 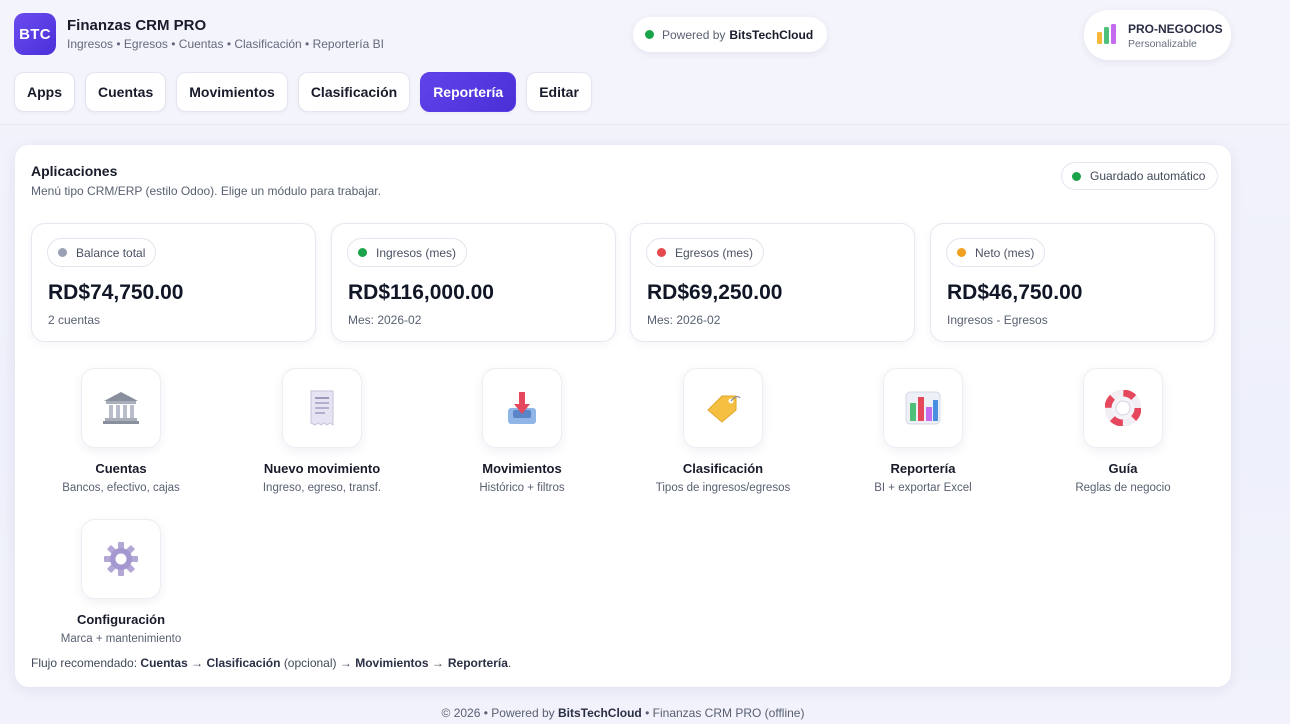 I want to click on footer-suffix: • Finanzas CRM PRO (offline), so click(x=725, y=713).